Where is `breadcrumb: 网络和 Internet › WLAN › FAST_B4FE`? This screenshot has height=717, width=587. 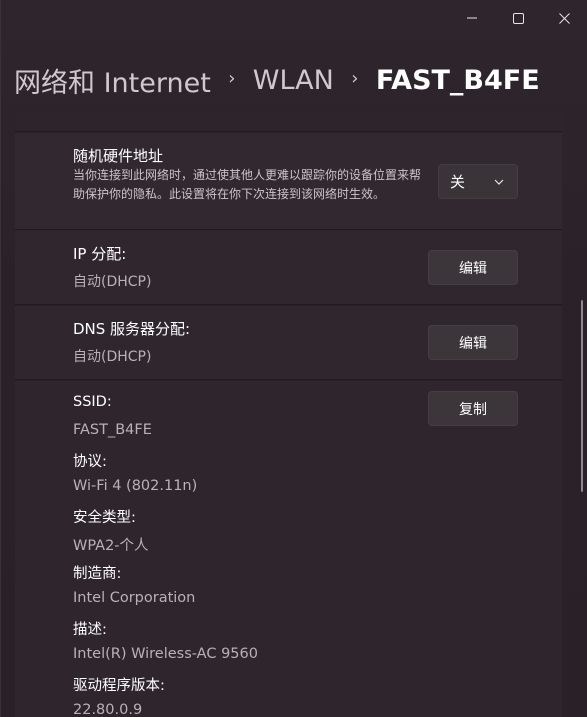
breadcrumb: 网络和 Internet › WLAN › FAST_B4FE is located at coordinates (277, 80).